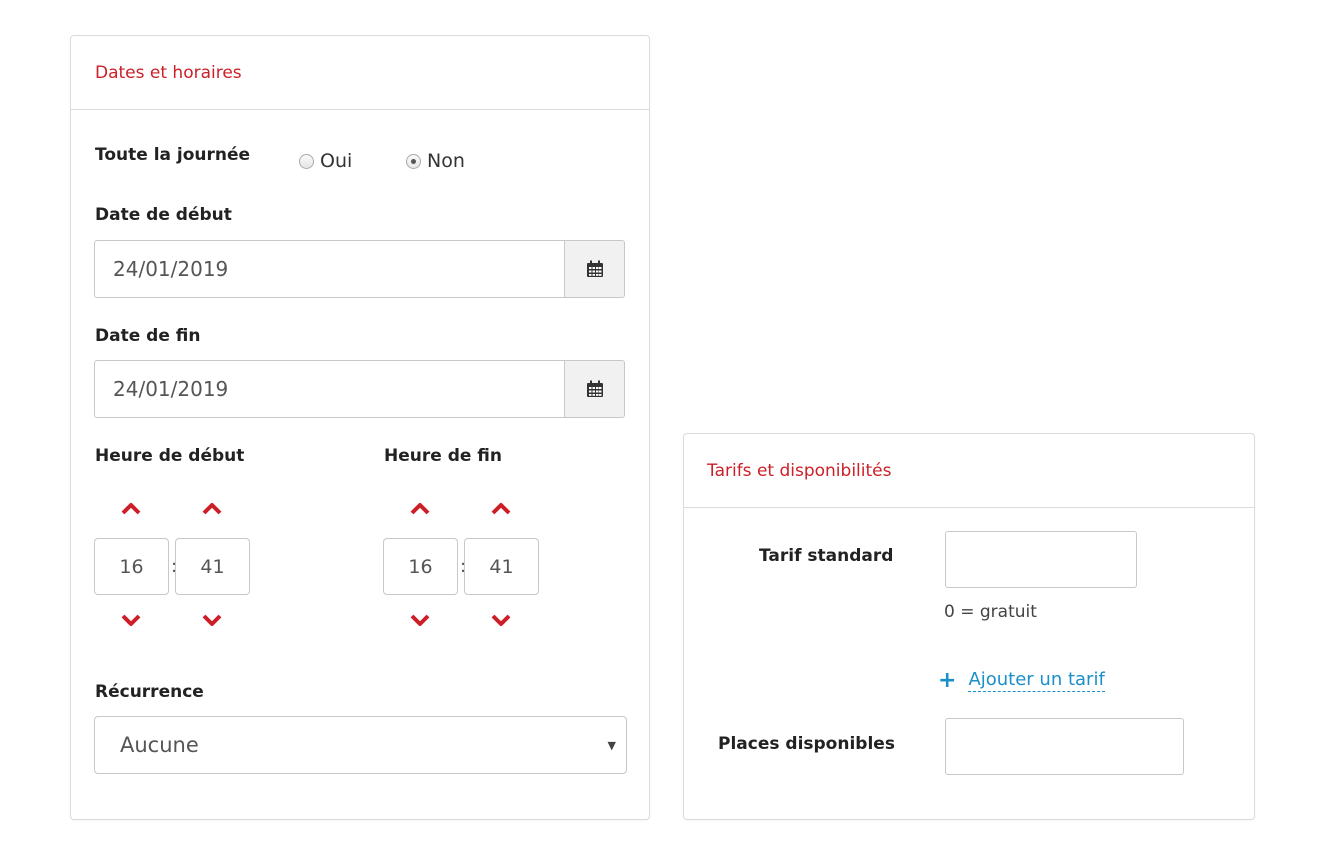  Describe the element at coordinates (329, 389) in the screenshot. I see `end-date-input` at that location.